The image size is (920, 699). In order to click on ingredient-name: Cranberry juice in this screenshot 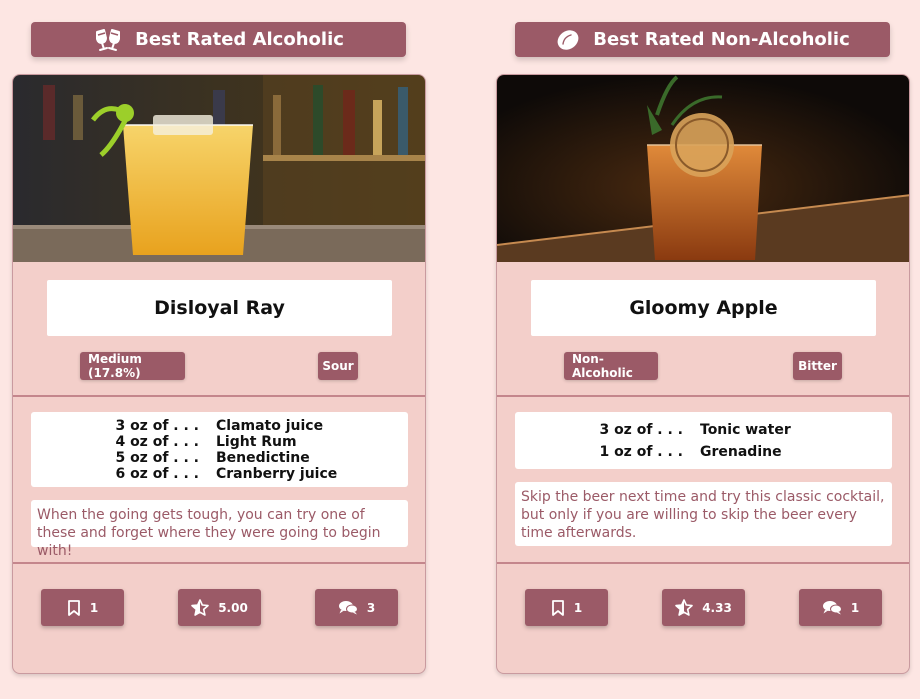, I will do `click(277, 473)`.